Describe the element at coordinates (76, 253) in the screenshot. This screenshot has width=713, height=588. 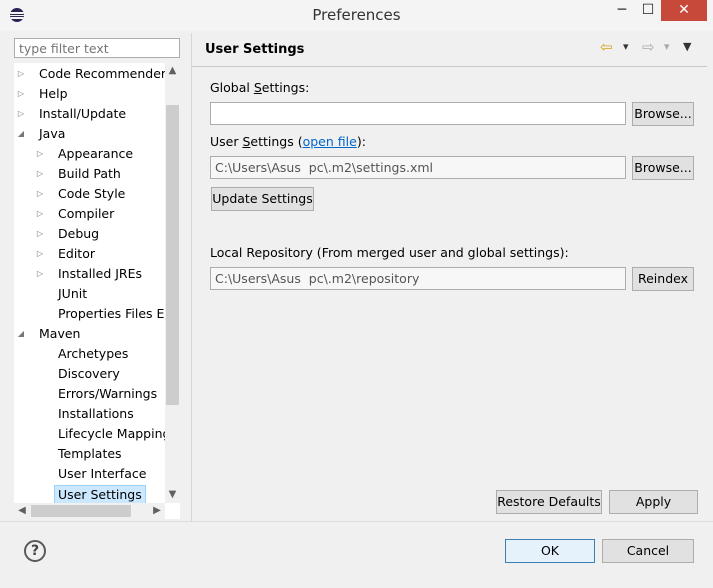
I see `tree-item-label: Editor` at that location.